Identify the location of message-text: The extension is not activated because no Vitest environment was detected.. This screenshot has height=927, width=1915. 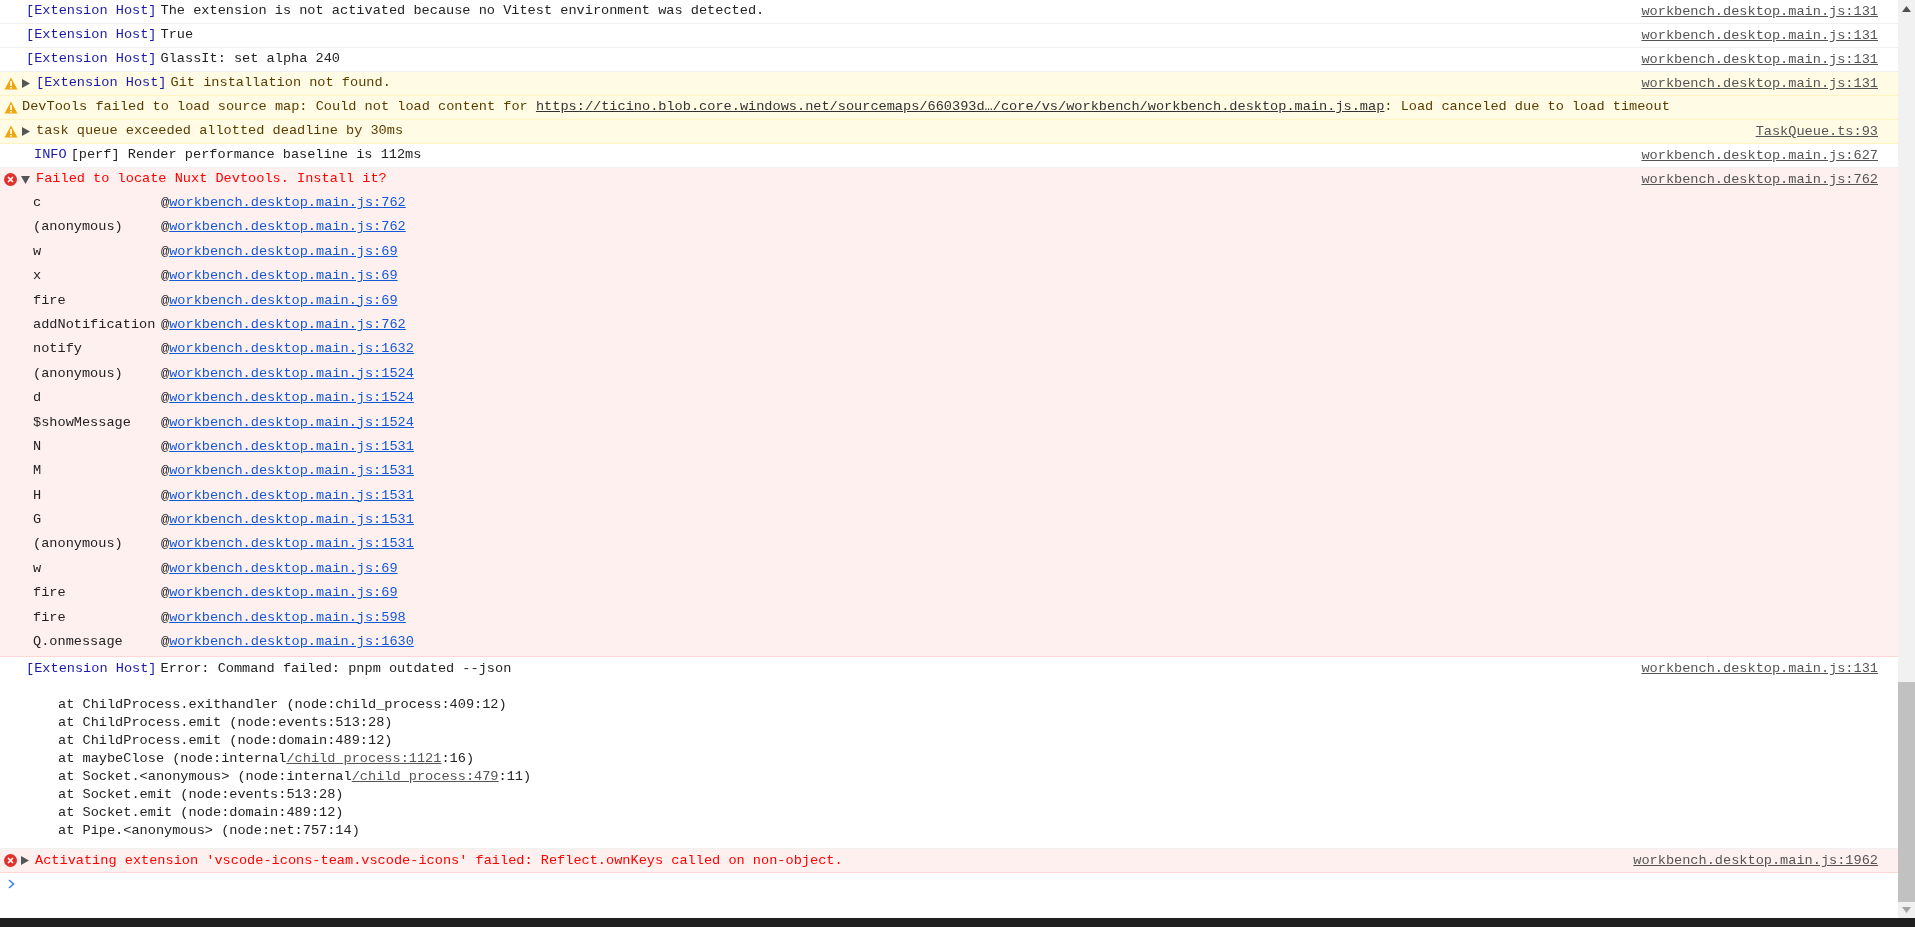
(462, 11).